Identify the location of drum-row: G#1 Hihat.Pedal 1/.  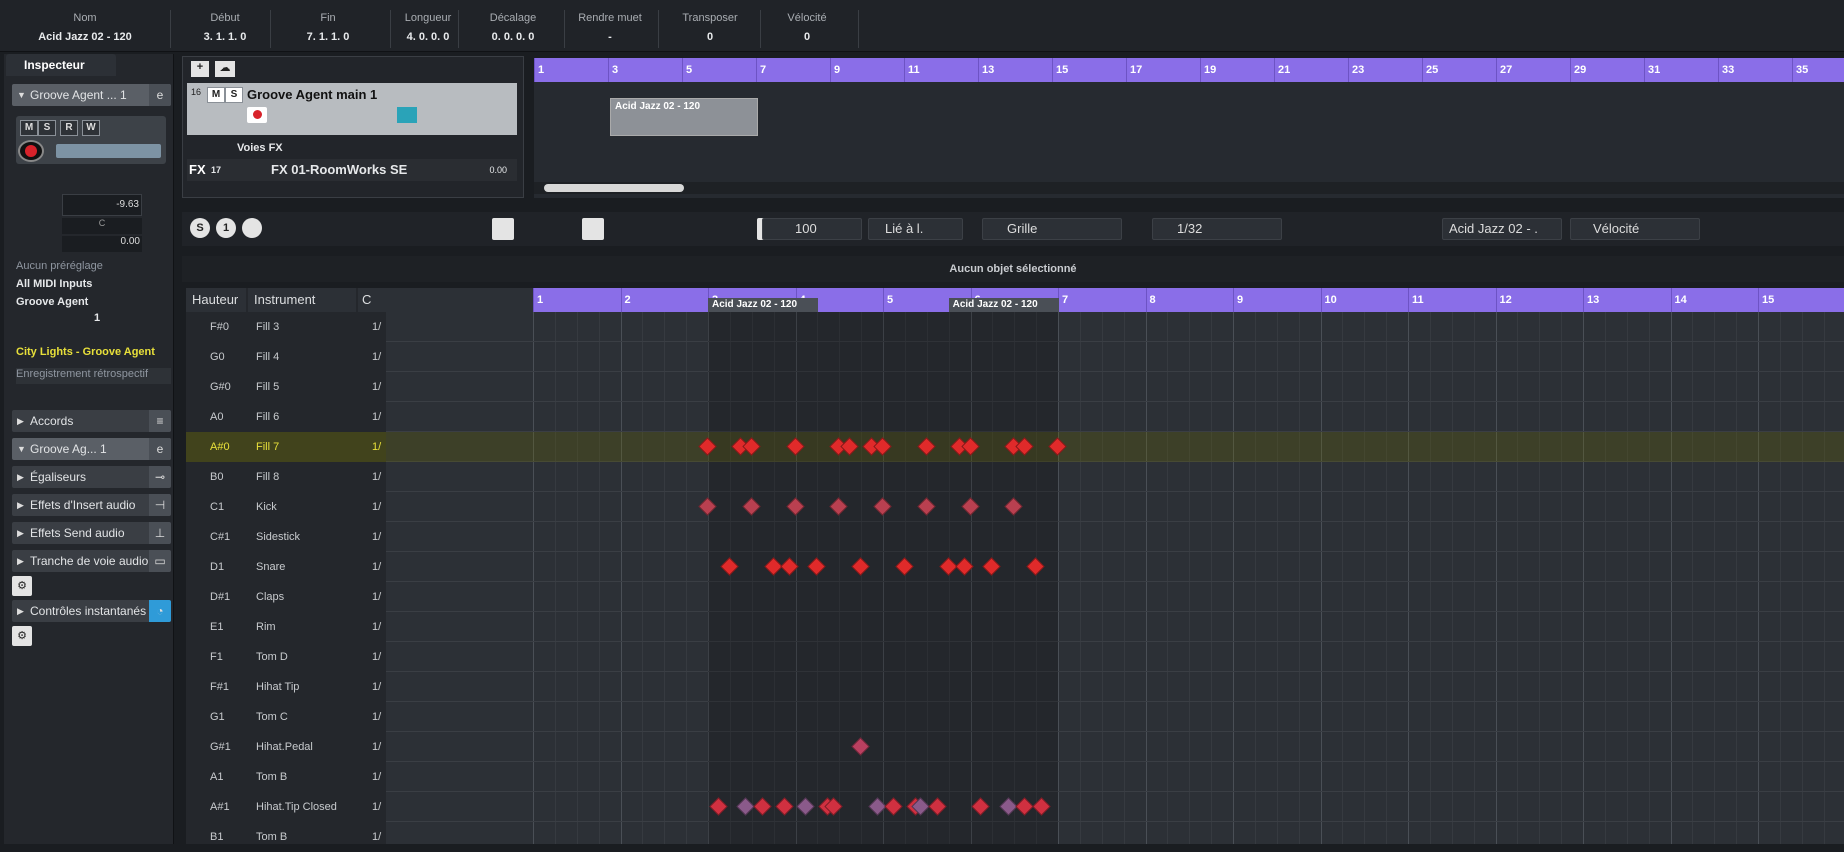
(286, 747).